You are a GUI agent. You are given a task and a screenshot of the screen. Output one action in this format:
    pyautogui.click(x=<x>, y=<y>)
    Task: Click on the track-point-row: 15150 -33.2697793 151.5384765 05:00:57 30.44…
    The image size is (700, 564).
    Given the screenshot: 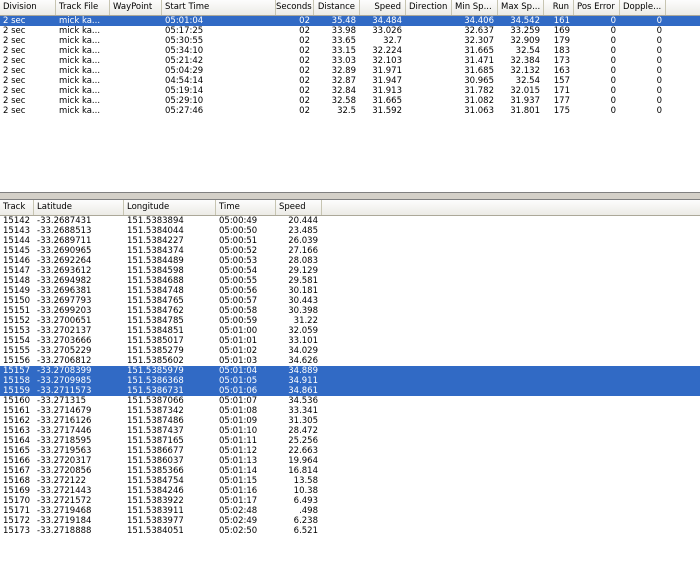 What is the action you would take?
    pyautogui.click(x=350, y=301)
    